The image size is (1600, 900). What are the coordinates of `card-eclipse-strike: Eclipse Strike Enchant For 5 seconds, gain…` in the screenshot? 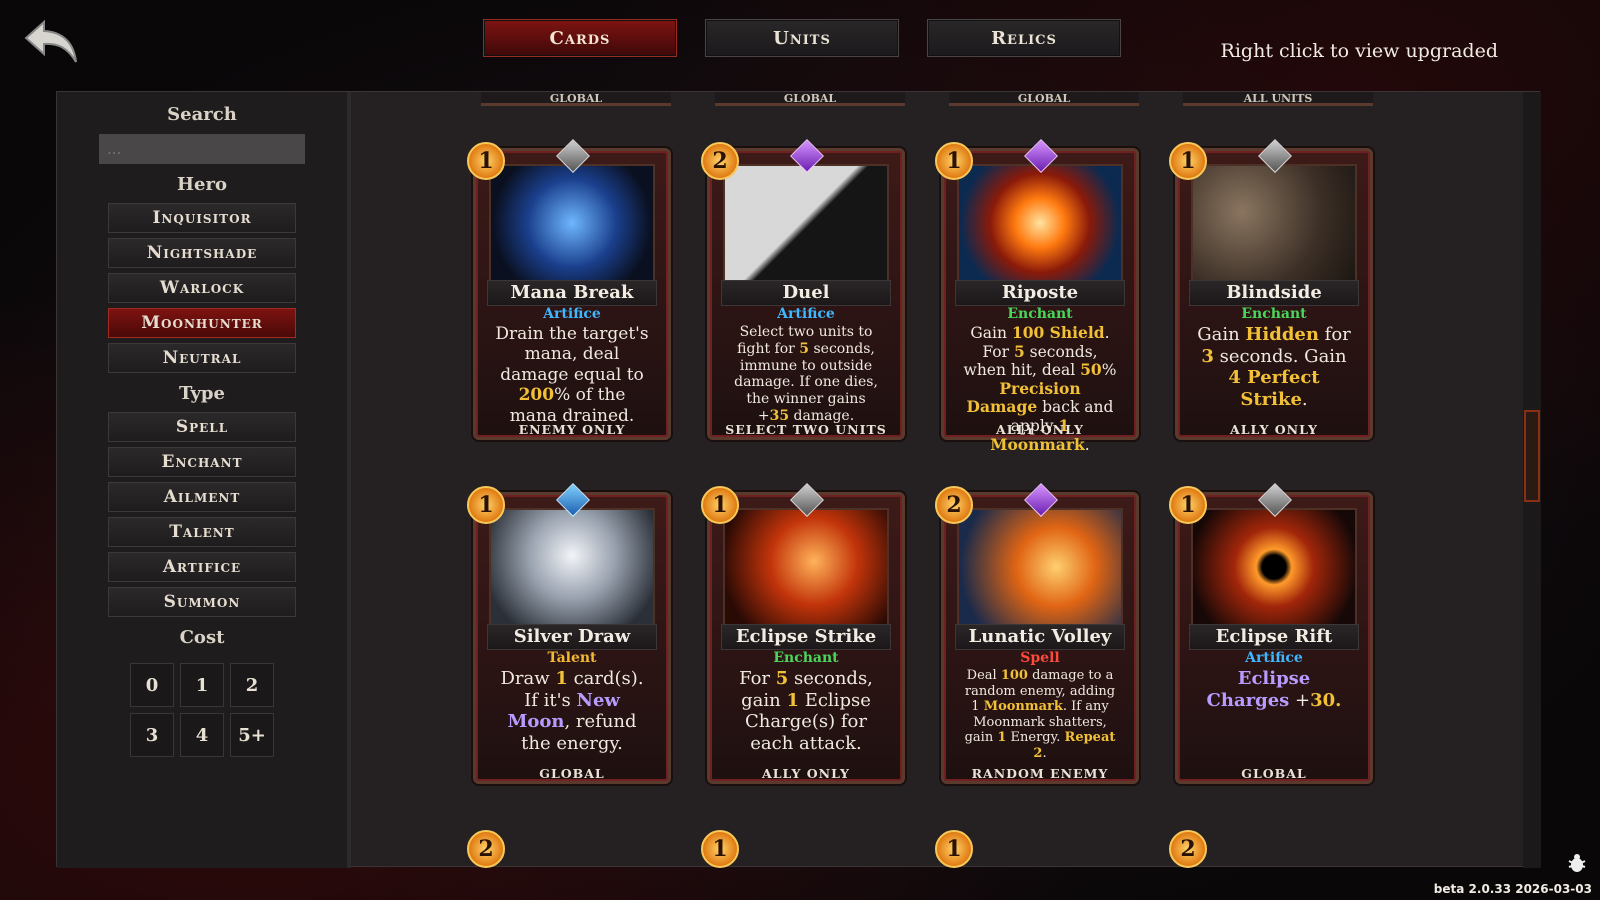 It's located at (806, 634).